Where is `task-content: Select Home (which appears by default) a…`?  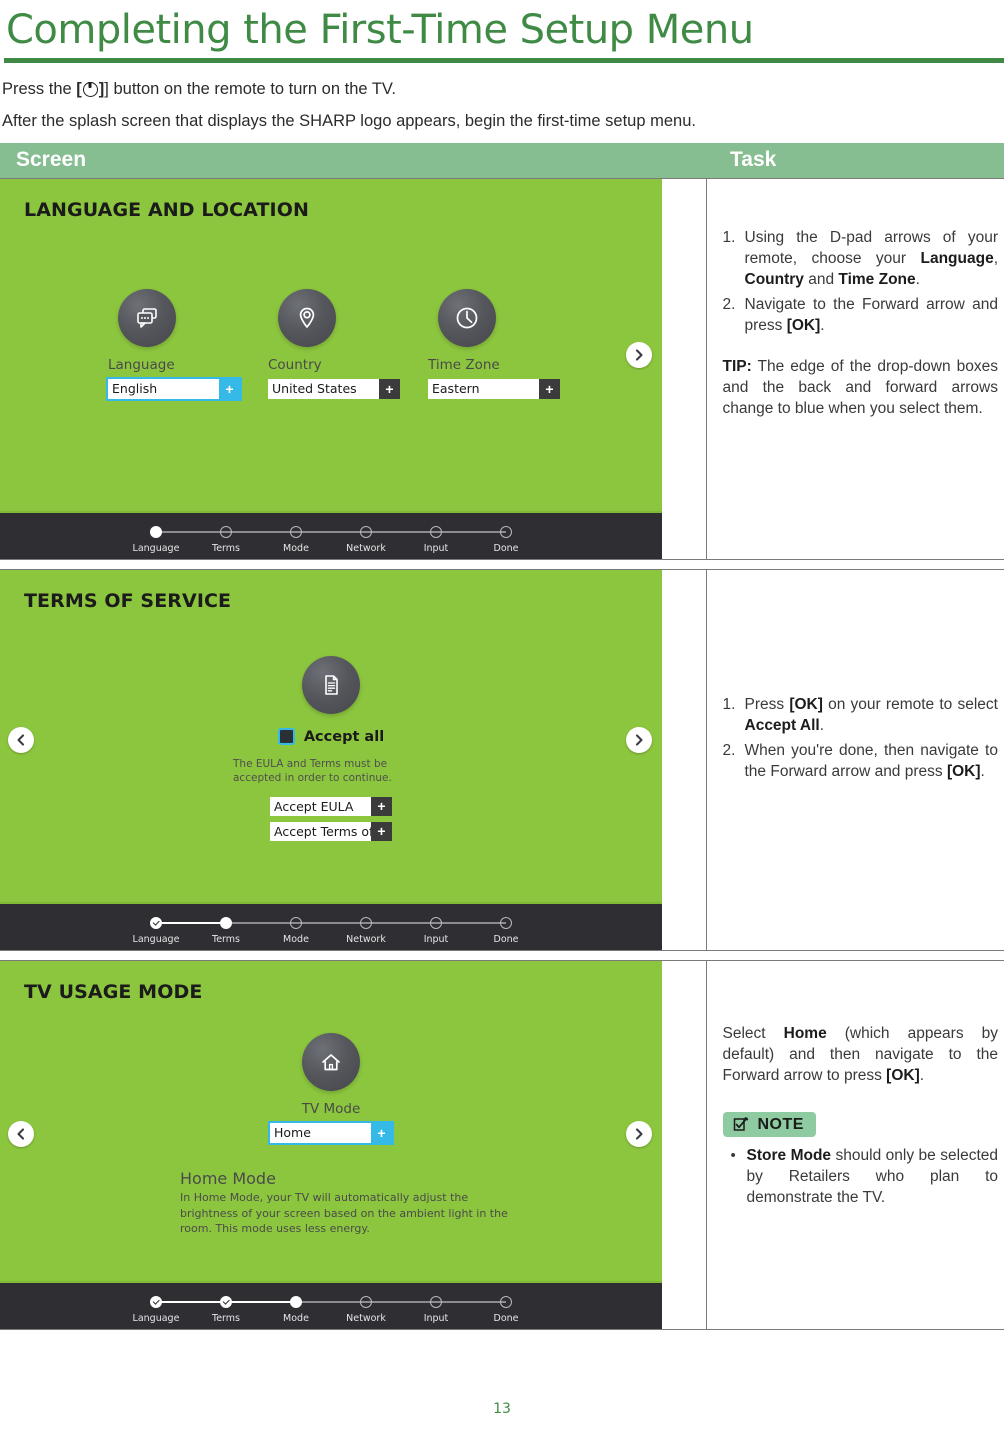
task-content: Select Home (which appears by default) a… is located at coordinates (860, 1084).